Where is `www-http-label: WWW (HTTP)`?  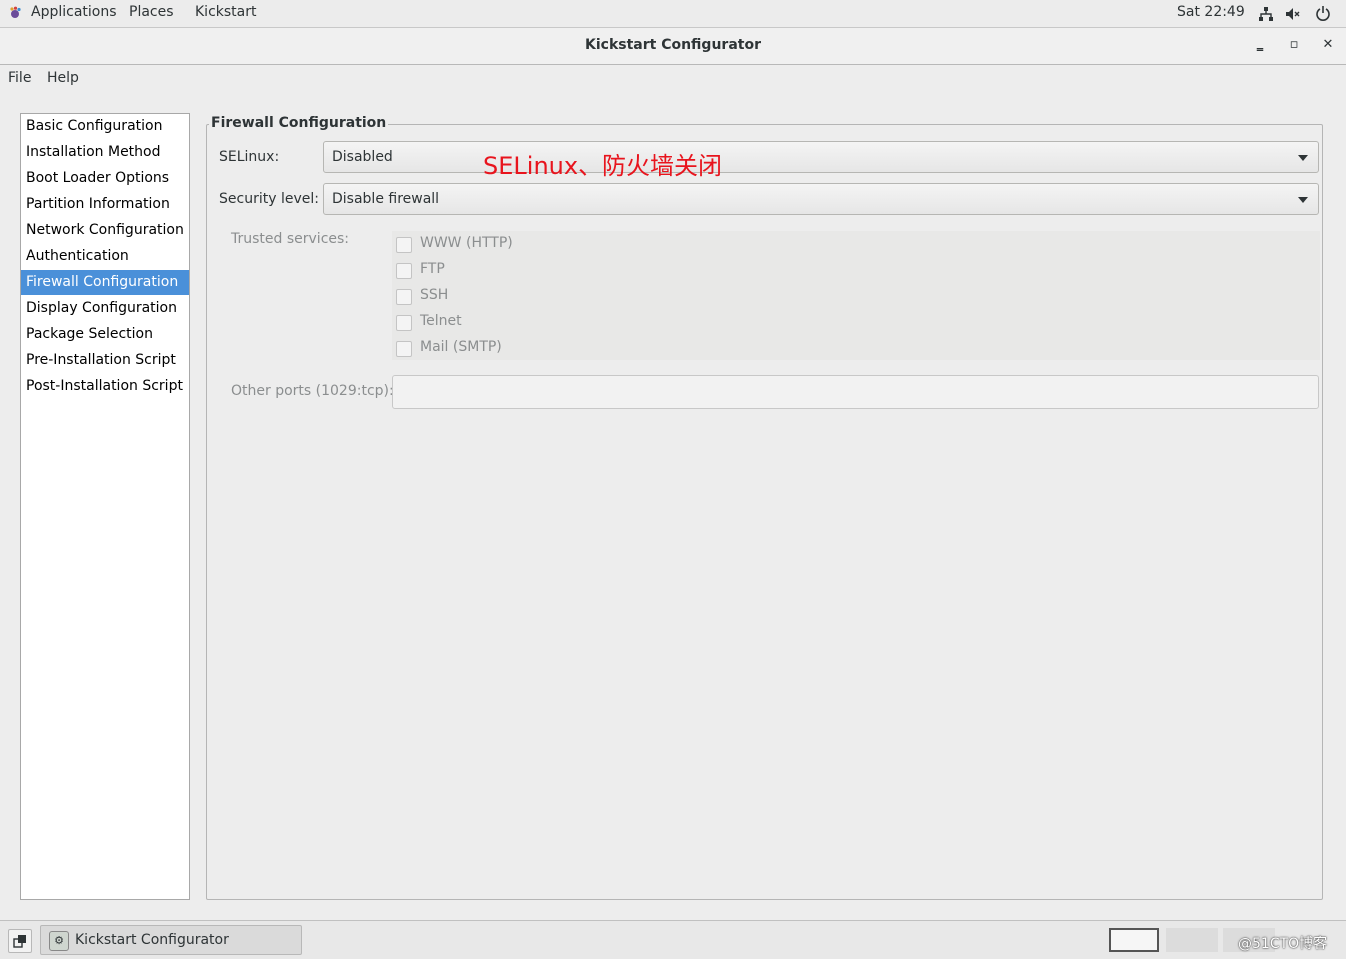
www-http-label: WWW (HTTP) is located at coordinates (466, 243).